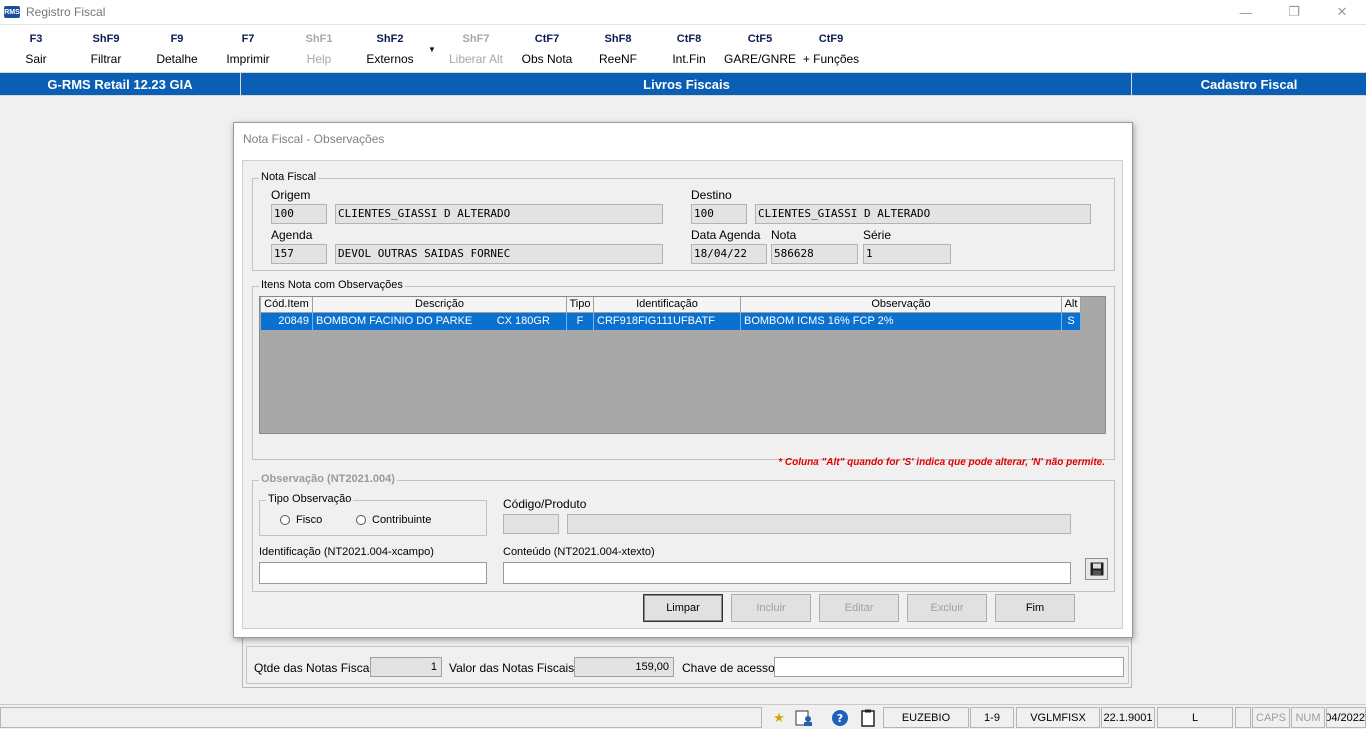 The image size is (1366, 729). What do you see at coordinates (292, 235) in the screenshot?
I see `agenda-label: Agenda` at bounding box center [292, 235].